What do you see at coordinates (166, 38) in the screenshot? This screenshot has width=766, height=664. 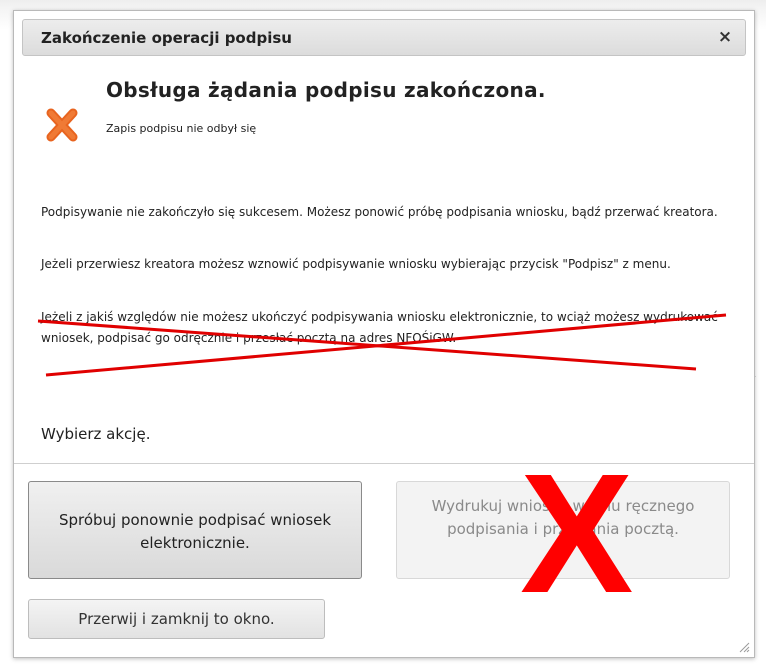 I see `dialog-title: Zakończenie operacji podpisu` at bounding box center [166, 38].